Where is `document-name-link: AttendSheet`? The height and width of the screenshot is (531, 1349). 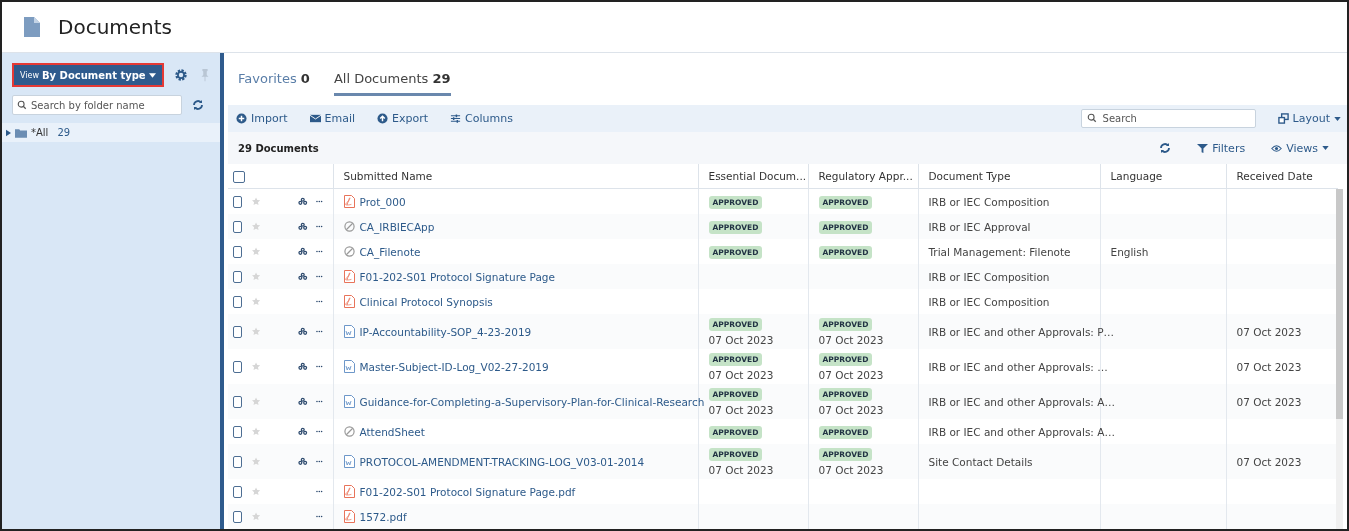 document-name-link: AttendSheet is located at coordinates (392, 431).